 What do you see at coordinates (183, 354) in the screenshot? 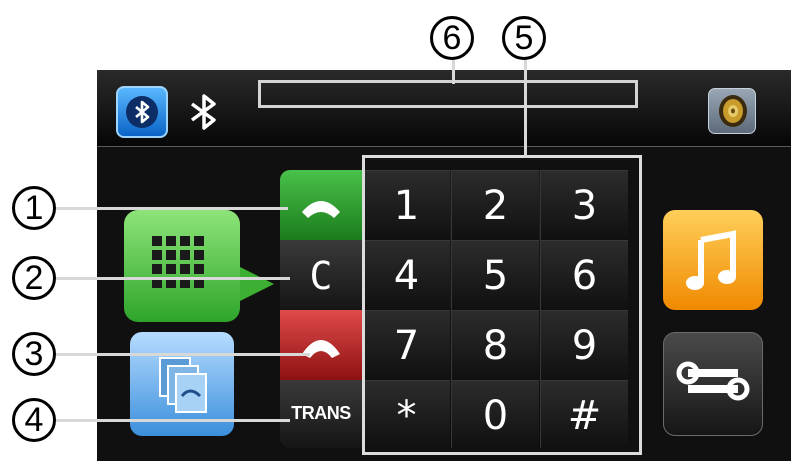
I see `callout-3-leader` at bounding box center [183, 354].